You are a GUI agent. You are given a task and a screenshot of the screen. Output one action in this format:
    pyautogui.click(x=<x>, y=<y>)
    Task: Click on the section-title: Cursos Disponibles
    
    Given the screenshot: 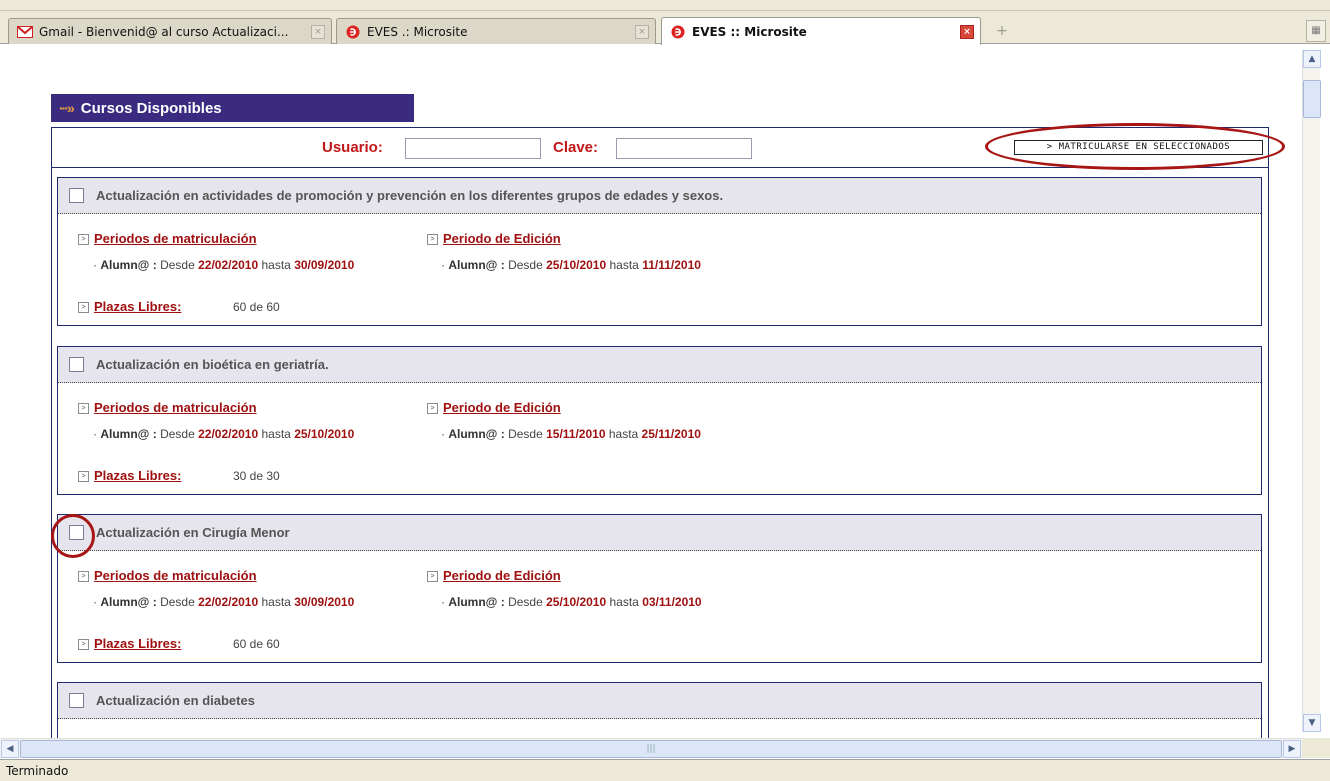 What is the action you would take?
    pyautogui.click(x=151, y=108)
    